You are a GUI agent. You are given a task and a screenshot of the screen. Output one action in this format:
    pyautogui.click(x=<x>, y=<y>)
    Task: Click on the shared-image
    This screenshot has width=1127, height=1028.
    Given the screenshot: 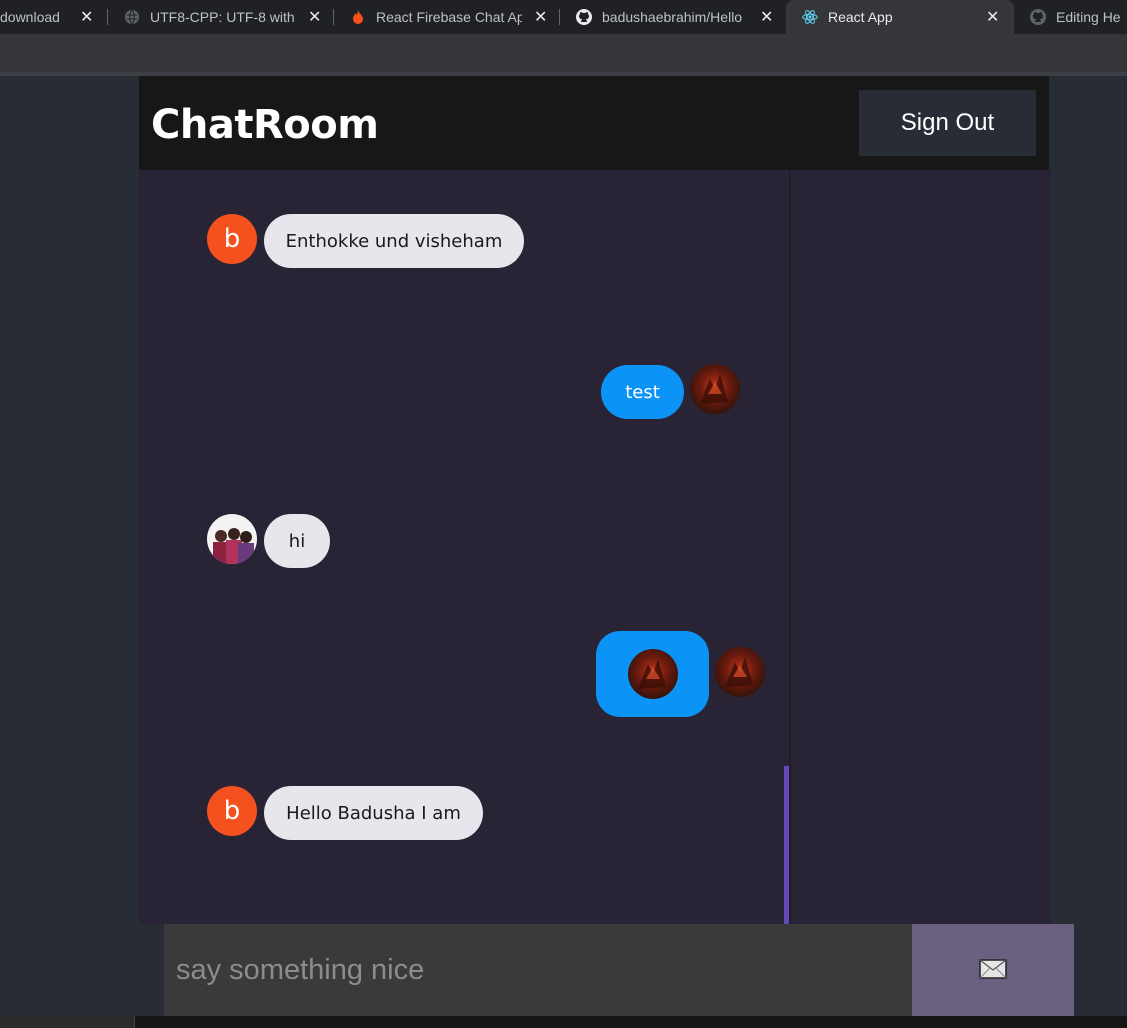 What is the action you would take?
    pyautogui.click(x=652, y=674)
    